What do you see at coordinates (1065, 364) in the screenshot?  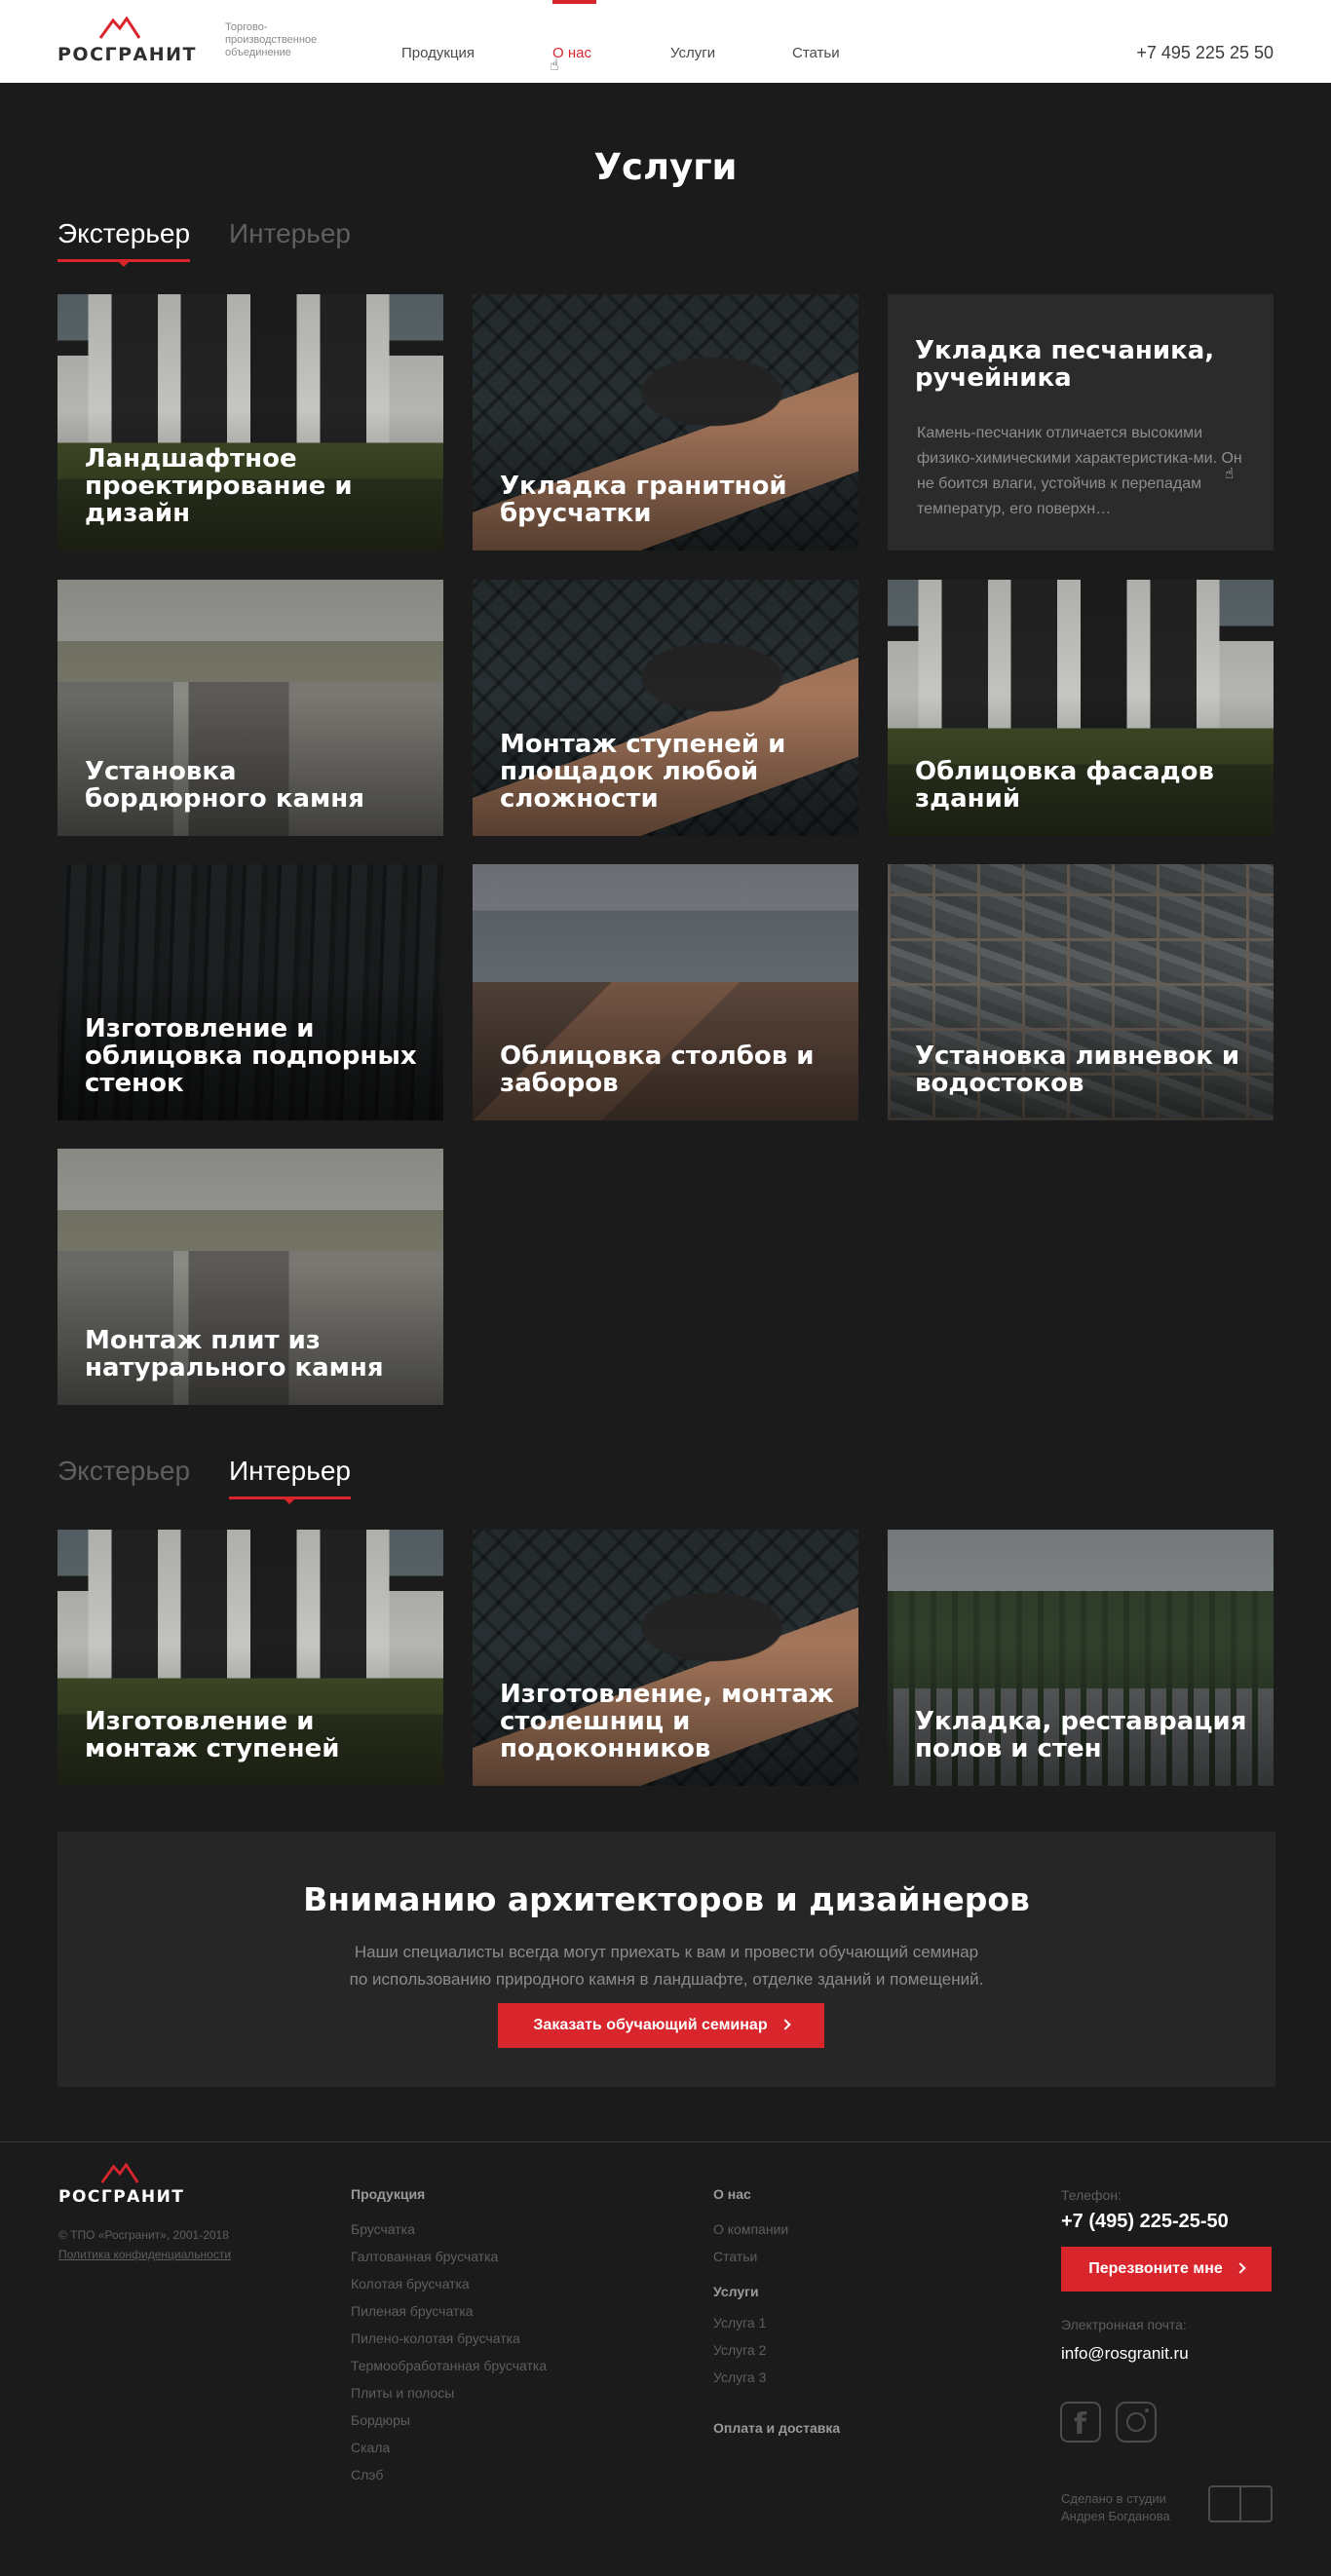 I see `card-title: Укладка песчаника, ручейника` at bounding box center [1065, 364].